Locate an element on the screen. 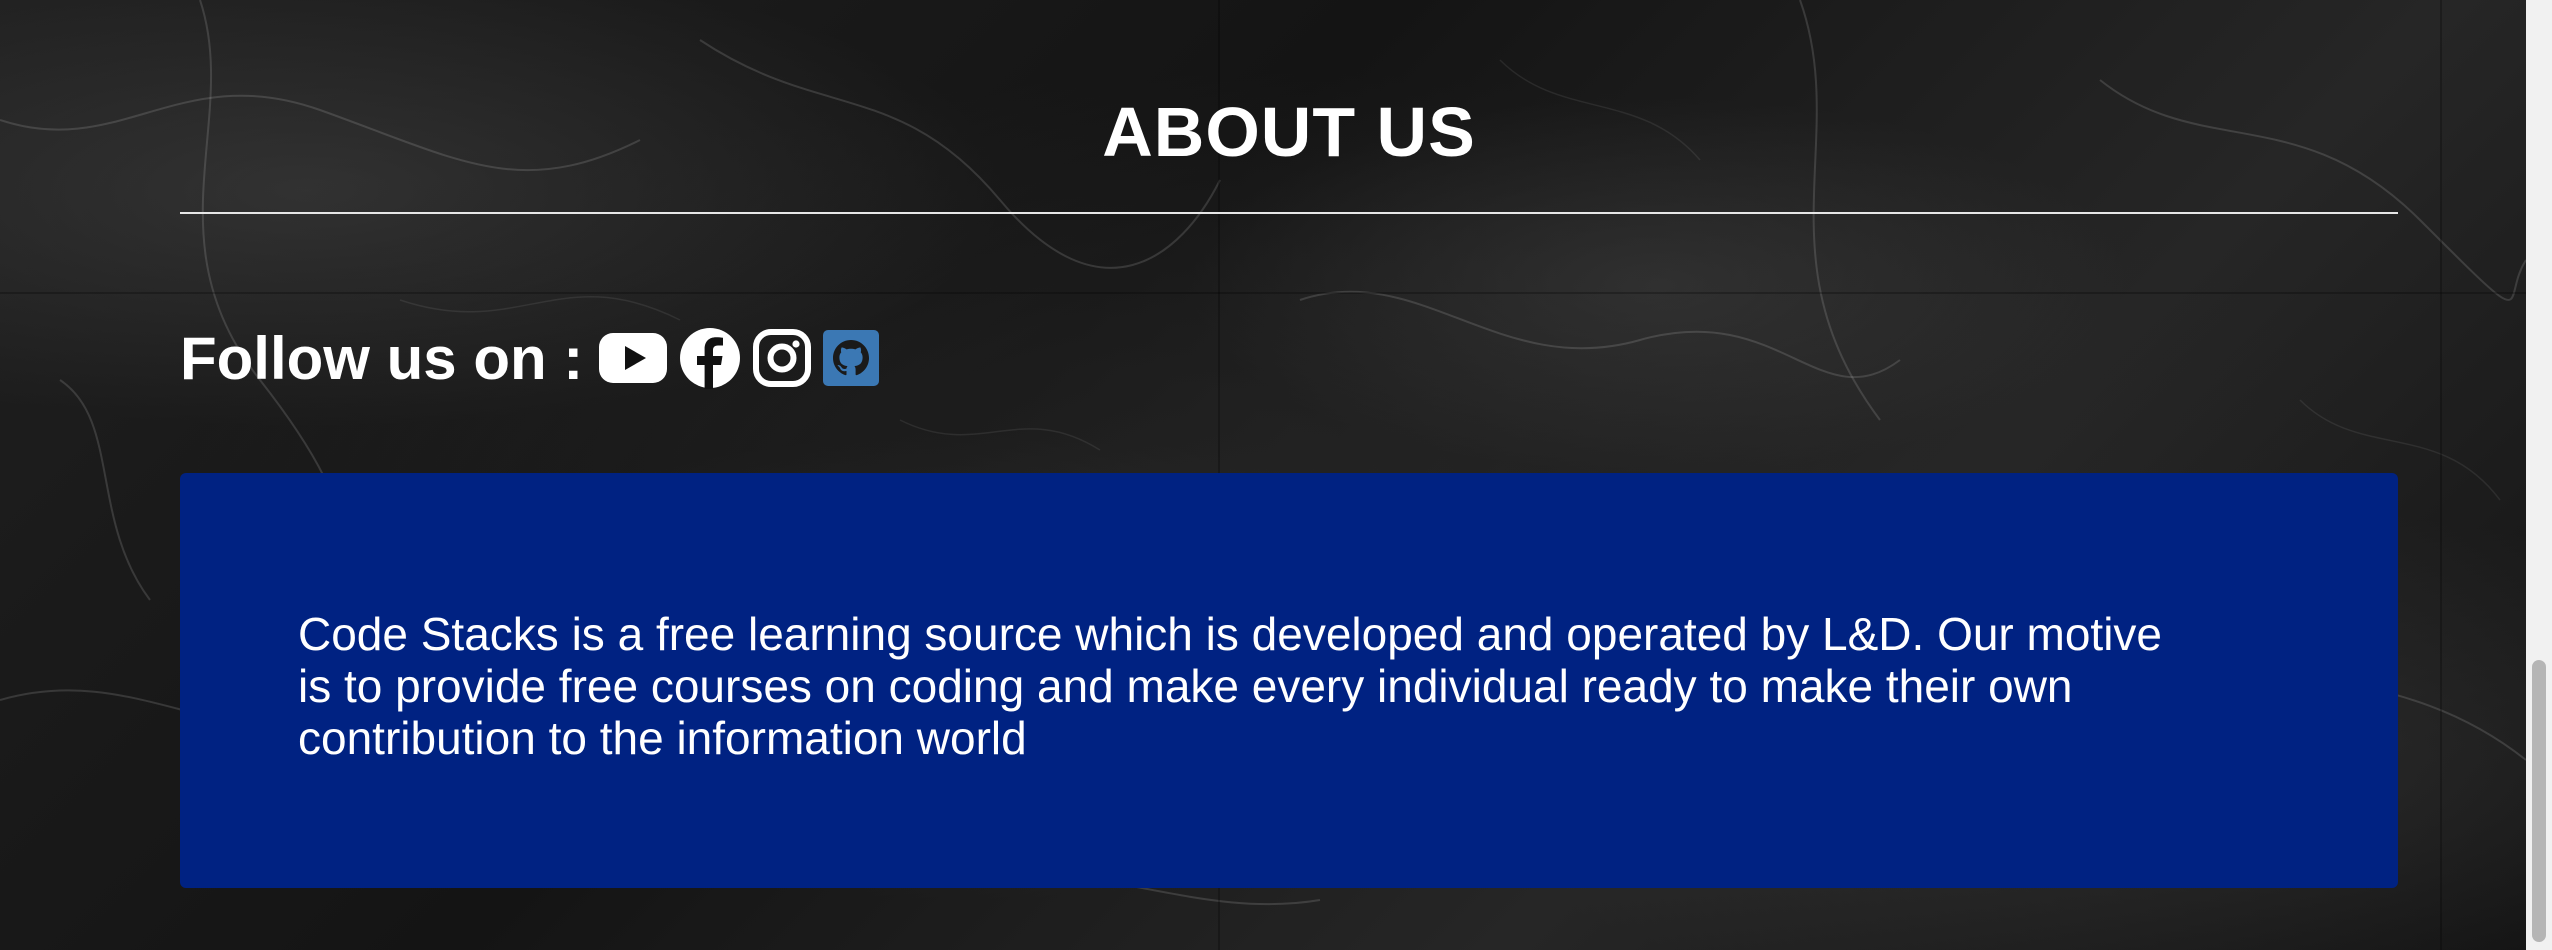 The image size is (2552, 950). title-divider is located at coordinates (1289, 213).